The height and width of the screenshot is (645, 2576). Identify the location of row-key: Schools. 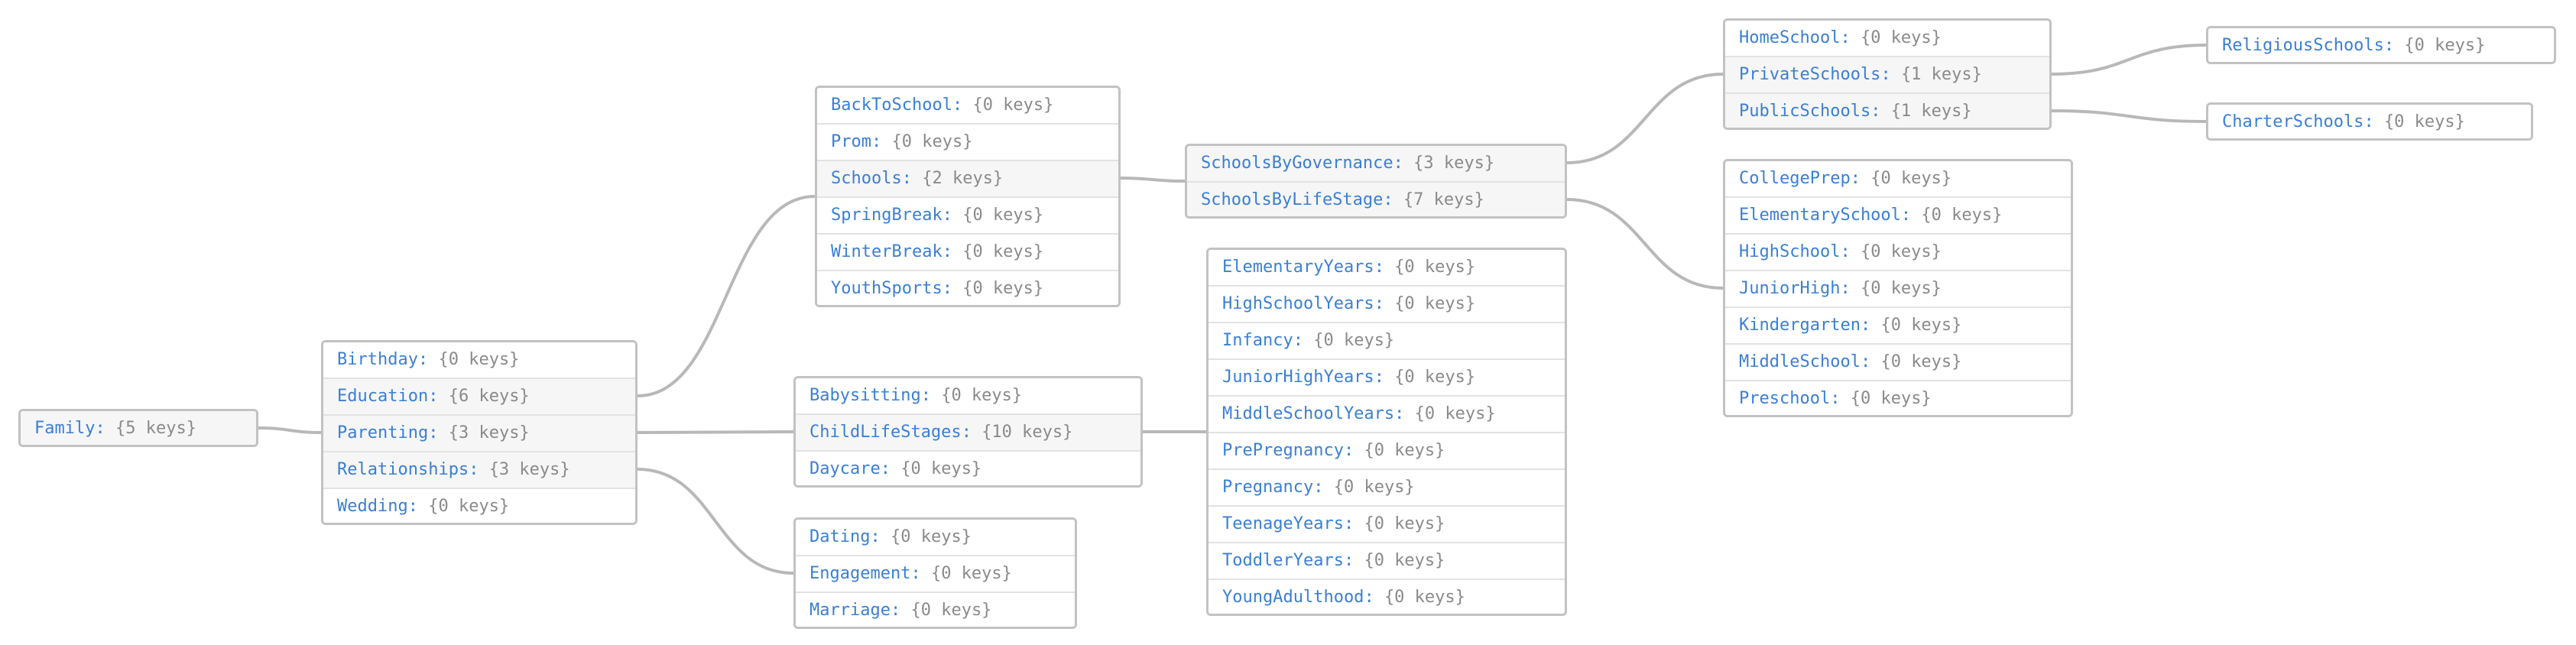
(866, 178).